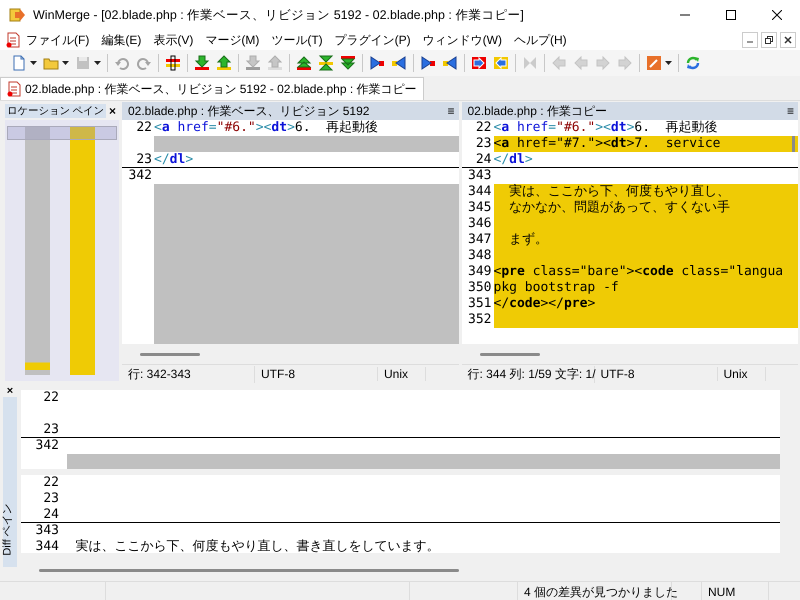  Describe the element at coordinates (479, 240) in the screenshot. I see `line-number: 347` at that location.